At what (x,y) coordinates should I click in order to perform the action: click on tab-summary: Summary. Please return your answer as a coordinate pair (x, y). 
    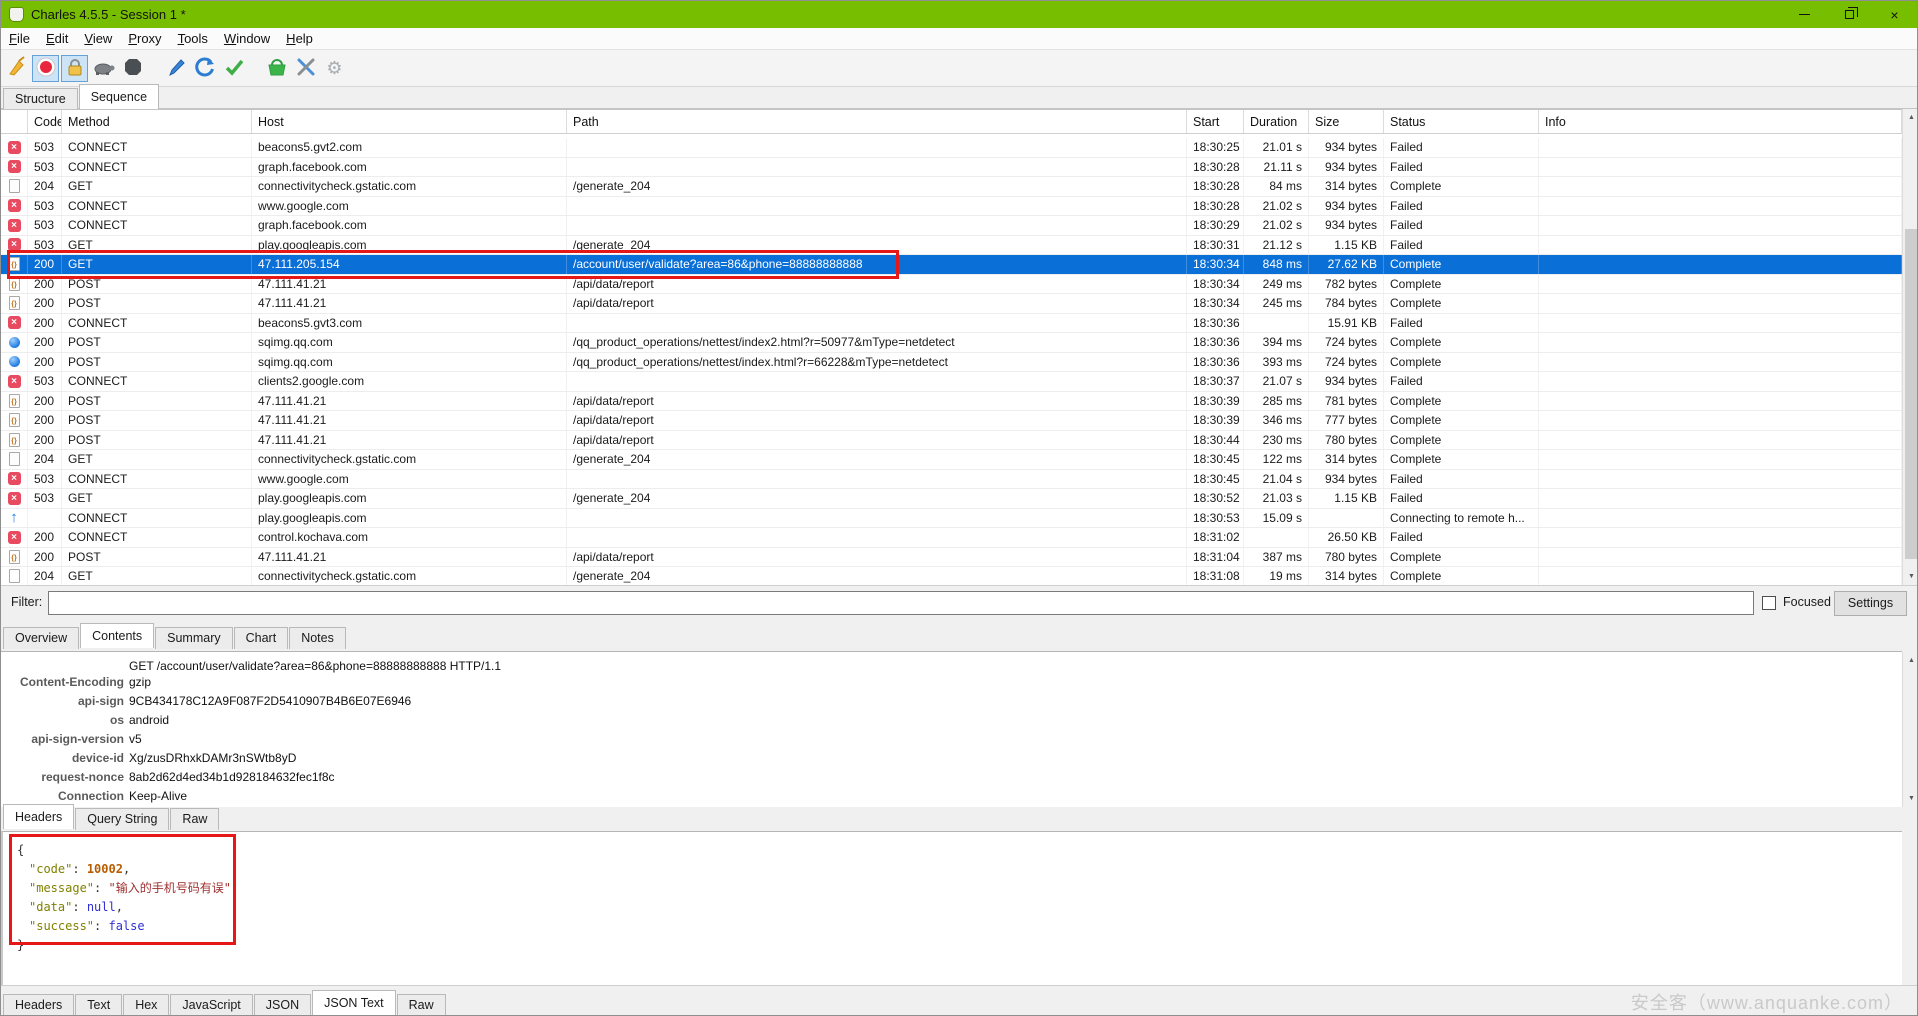
    Looking at the image, I should click on (194, 638).